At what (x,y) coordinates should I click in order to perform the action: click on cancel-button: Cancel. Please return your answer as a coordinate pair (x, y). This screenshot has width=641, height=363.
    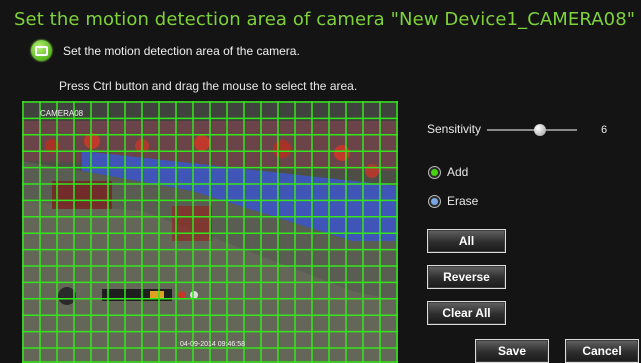
    Looking at the image, I should click on (602, 351).